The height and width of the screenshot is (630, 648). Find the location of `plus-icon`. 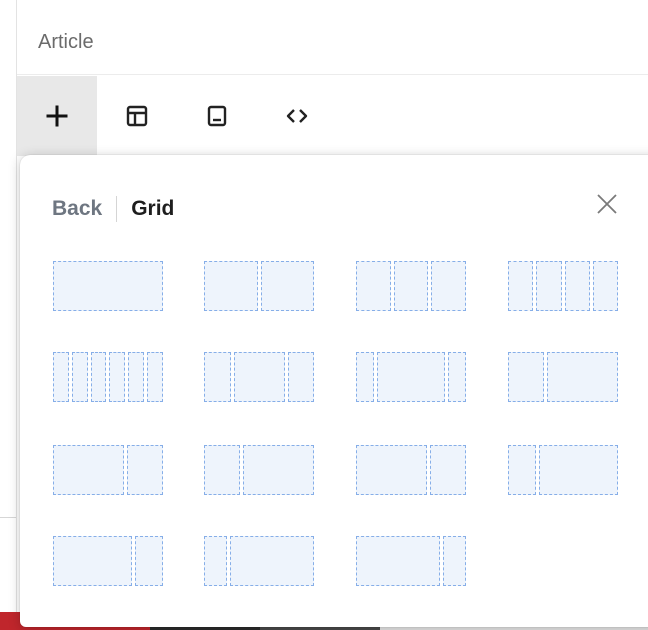

plus-icon is located at coordinates (57, 116).